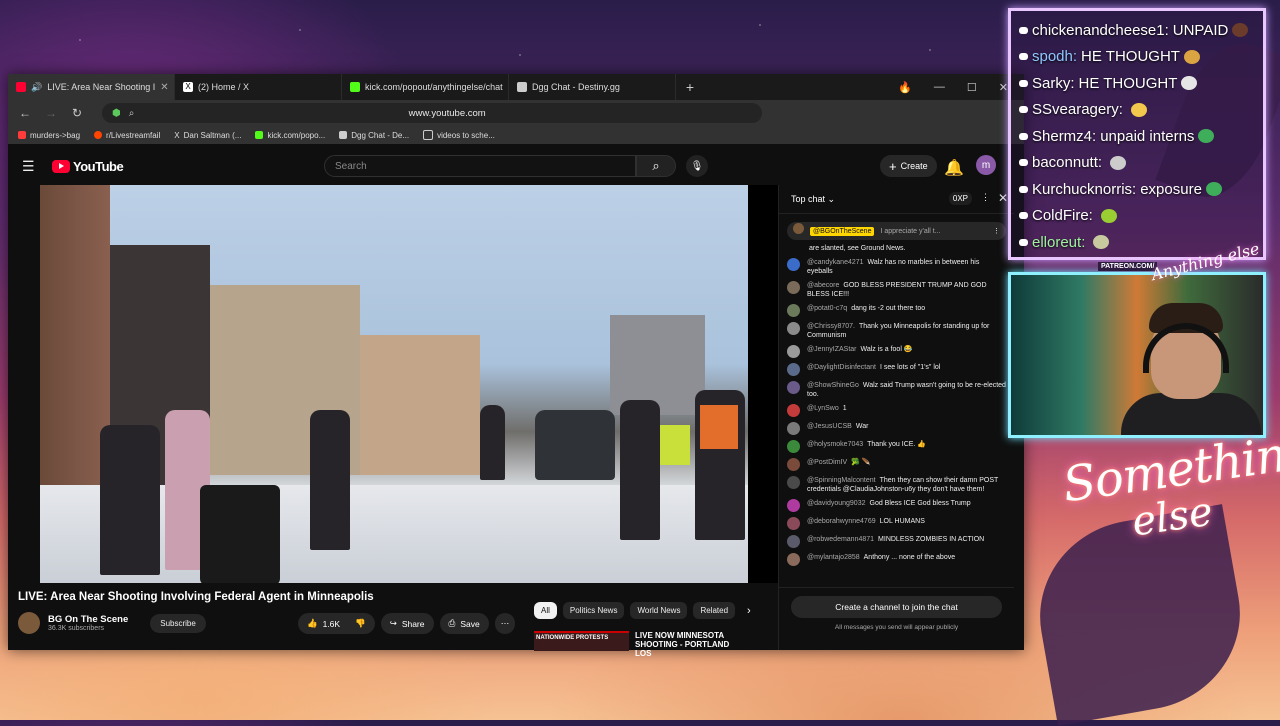 The width and height of the screenshot is (1280, 726). I want to click on chat-author: @PostDimIV, so click(827, 462).